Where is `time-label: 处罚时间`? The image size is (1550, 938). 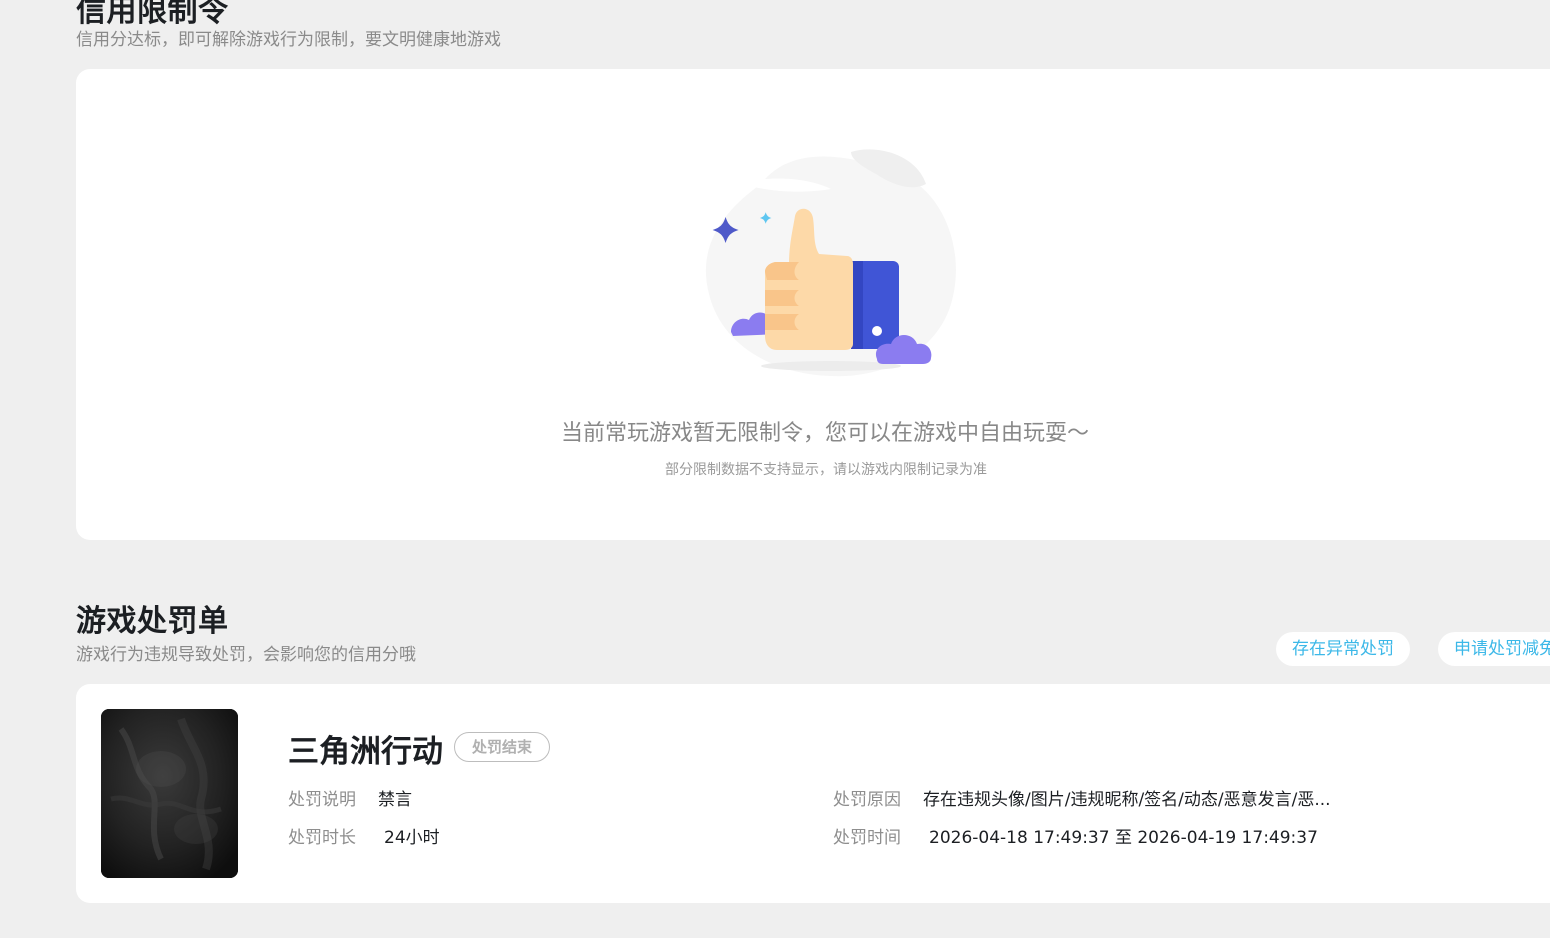
time-label: 处罚时间 is located at coordinates (867, 838).